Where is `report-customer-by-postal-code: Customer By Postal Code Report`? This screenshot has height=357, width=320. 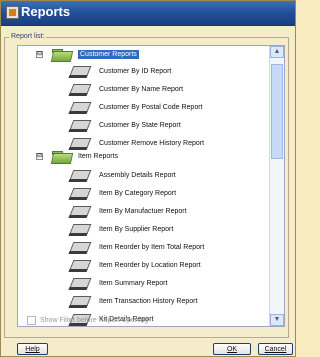
report-customer-by-postal-code: Customer By Postal Code Report is located at coordinates (136, 107).